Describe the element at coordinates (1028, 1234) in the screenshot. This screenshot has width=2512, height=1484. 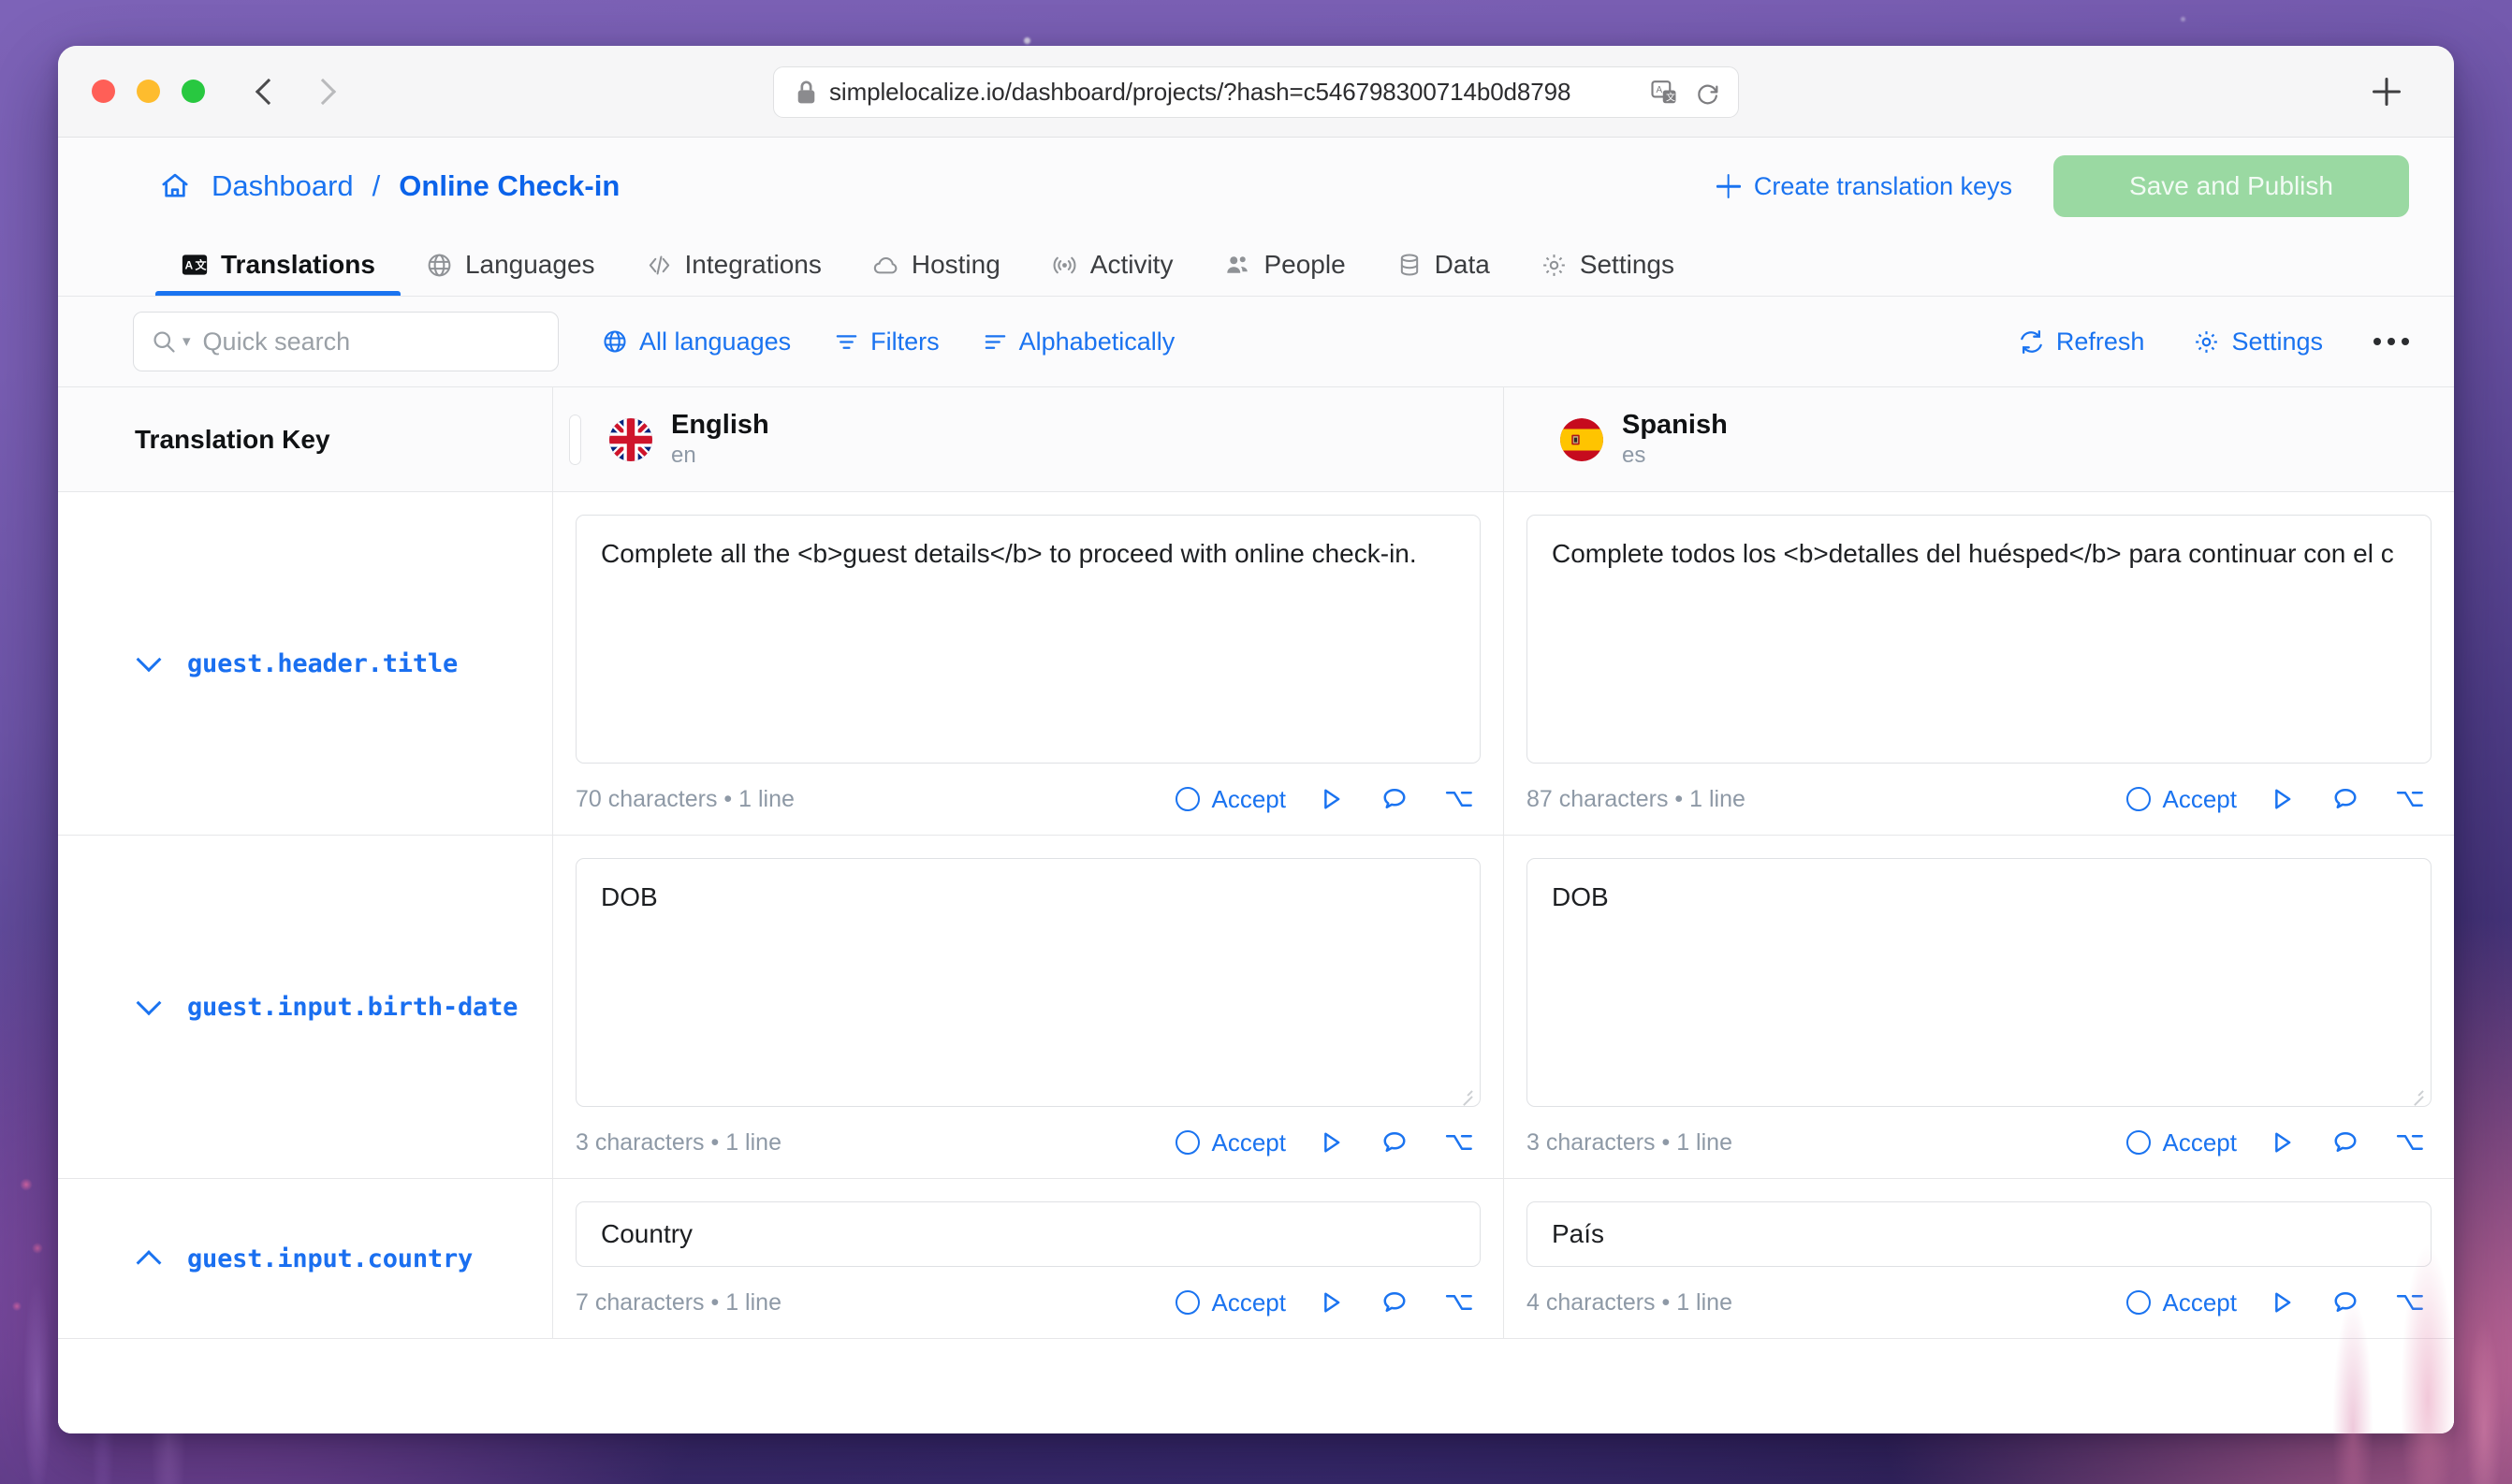
I see `translation-input-en: Country` at that location.